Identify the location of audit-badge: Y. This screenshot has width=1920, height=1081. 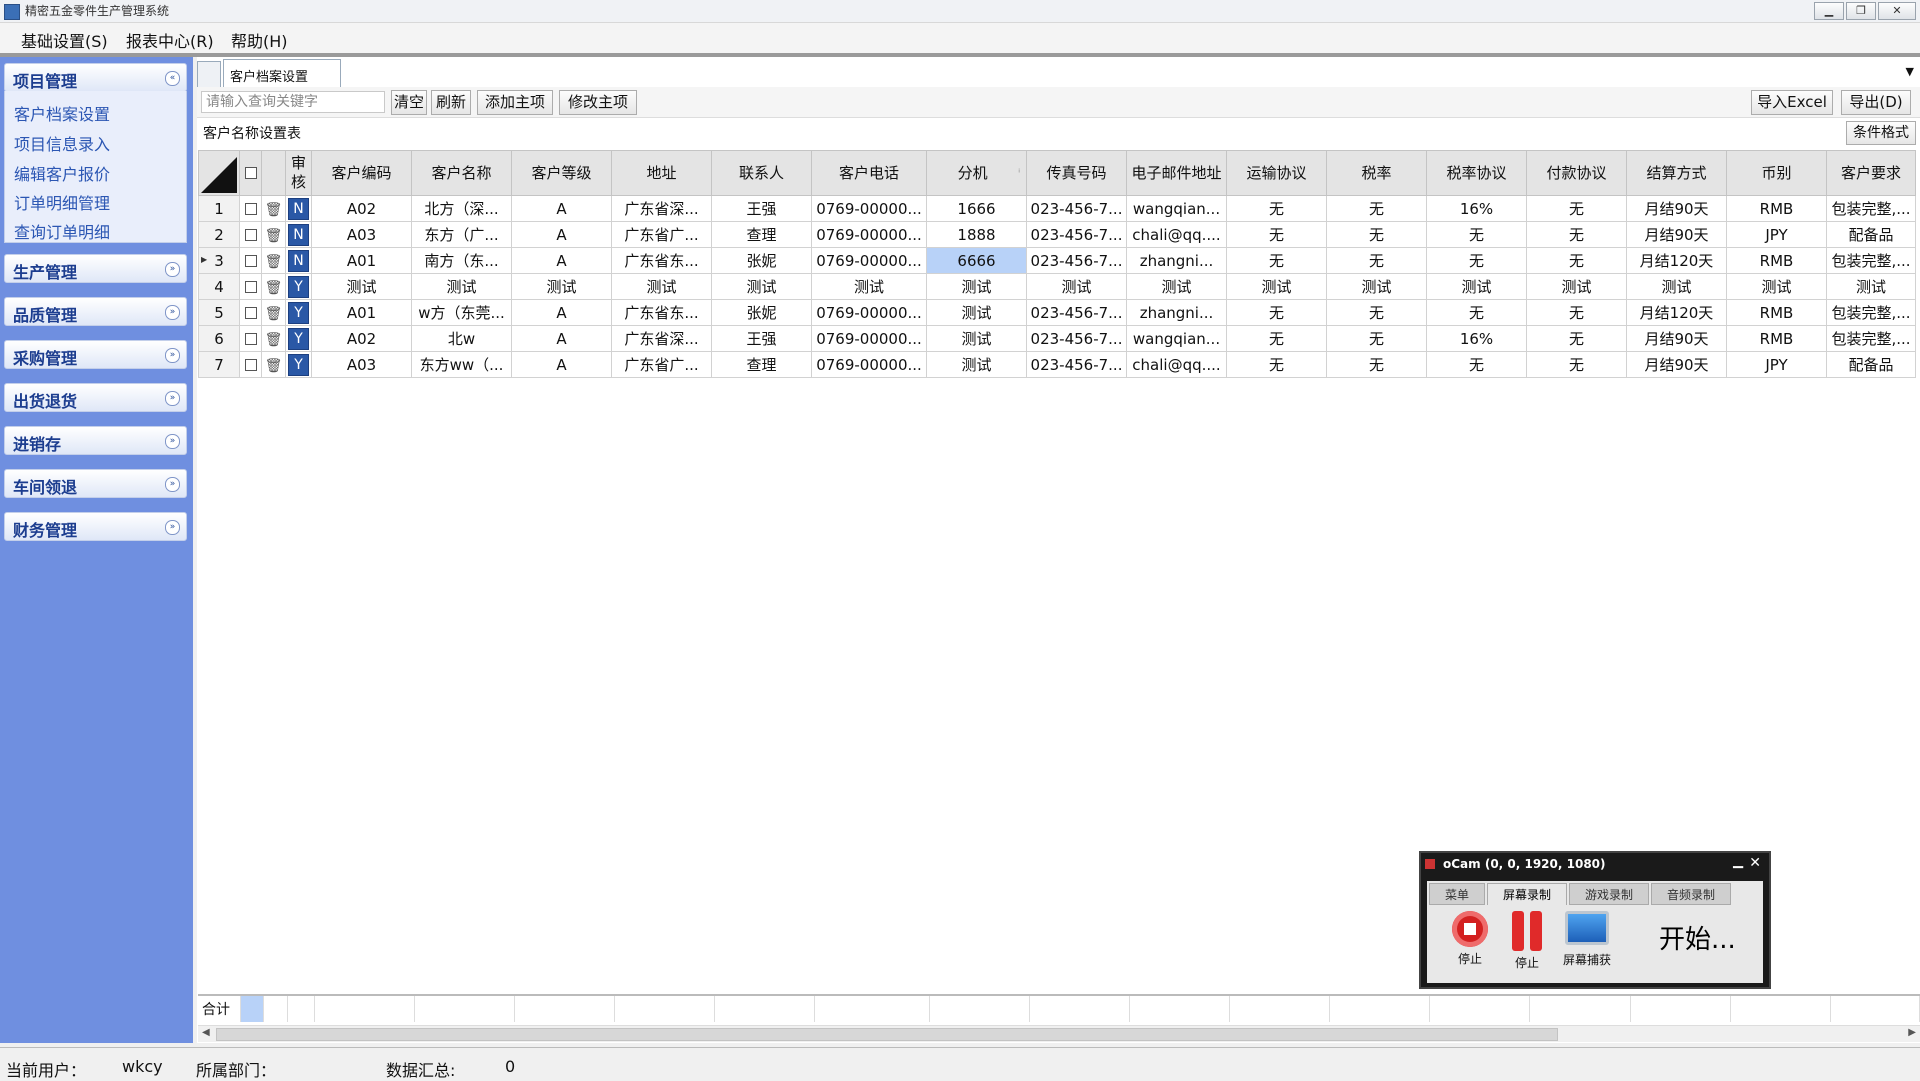
(298, 312).